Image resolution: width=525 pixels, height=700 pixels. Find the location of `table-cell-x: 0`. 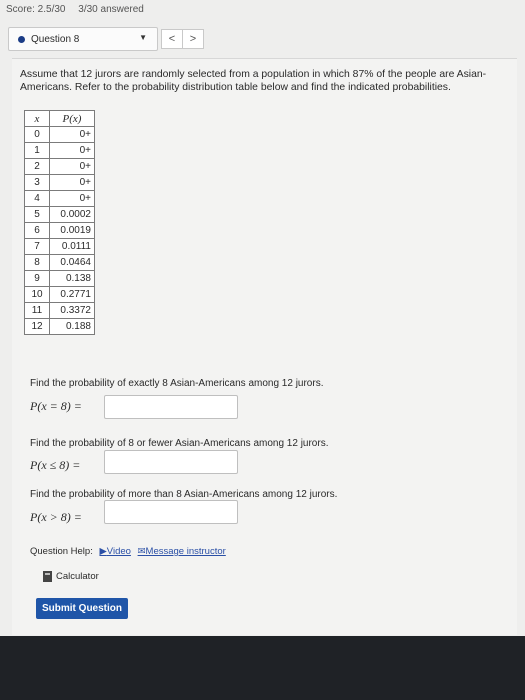

table-cell-x: 0 is located at coordinates (37, 134).